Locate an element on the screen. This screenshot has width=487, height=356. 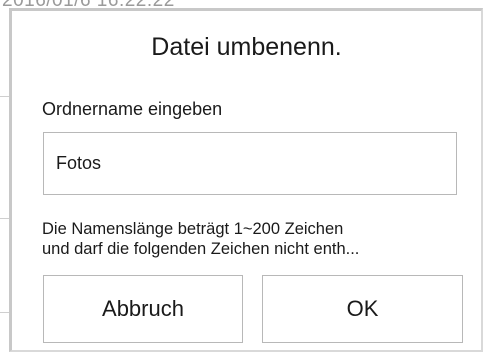
folder-name-label: Ordnername eingeben is located at coordinates (132, 109).